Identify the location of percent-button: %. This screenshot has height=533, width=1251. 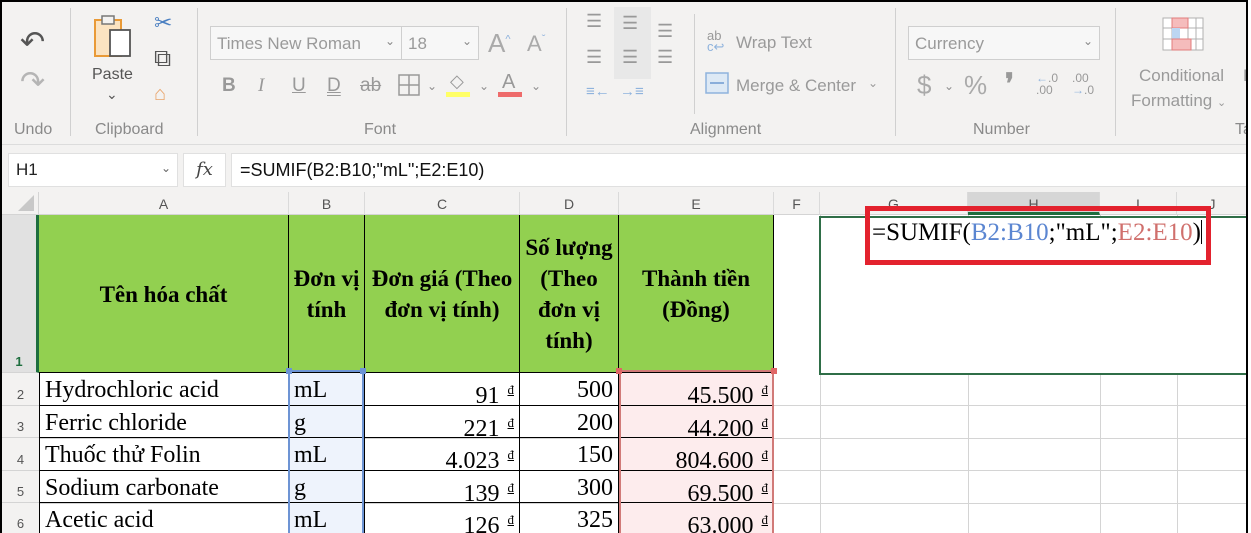
(975, 85).